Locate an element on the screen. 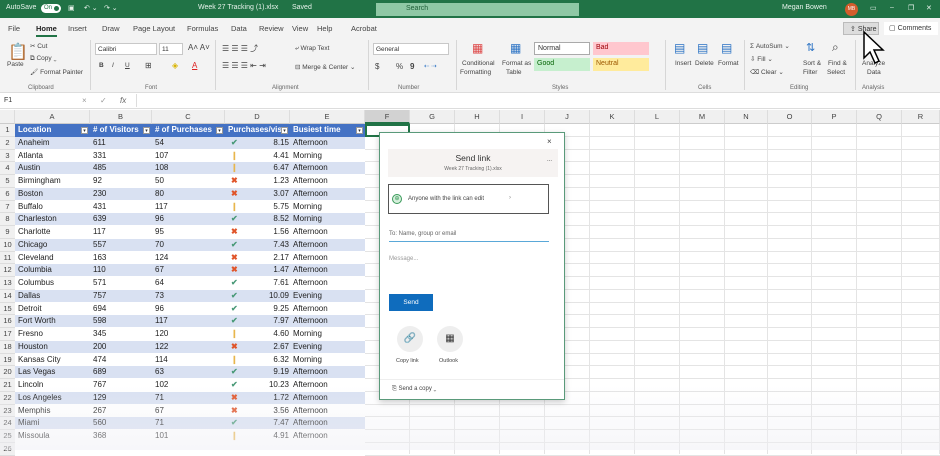  send-button: Send is located at coordinates (411, 302).